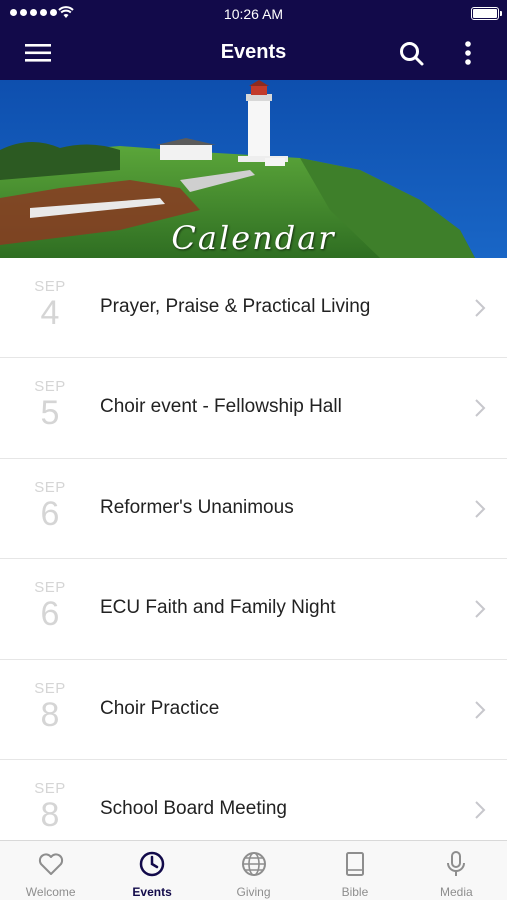 The height and width of the screenshot is (900, 507). Describe the element at coordinates (50, 864) in the screenshot. I see `heart-icon` at that location.